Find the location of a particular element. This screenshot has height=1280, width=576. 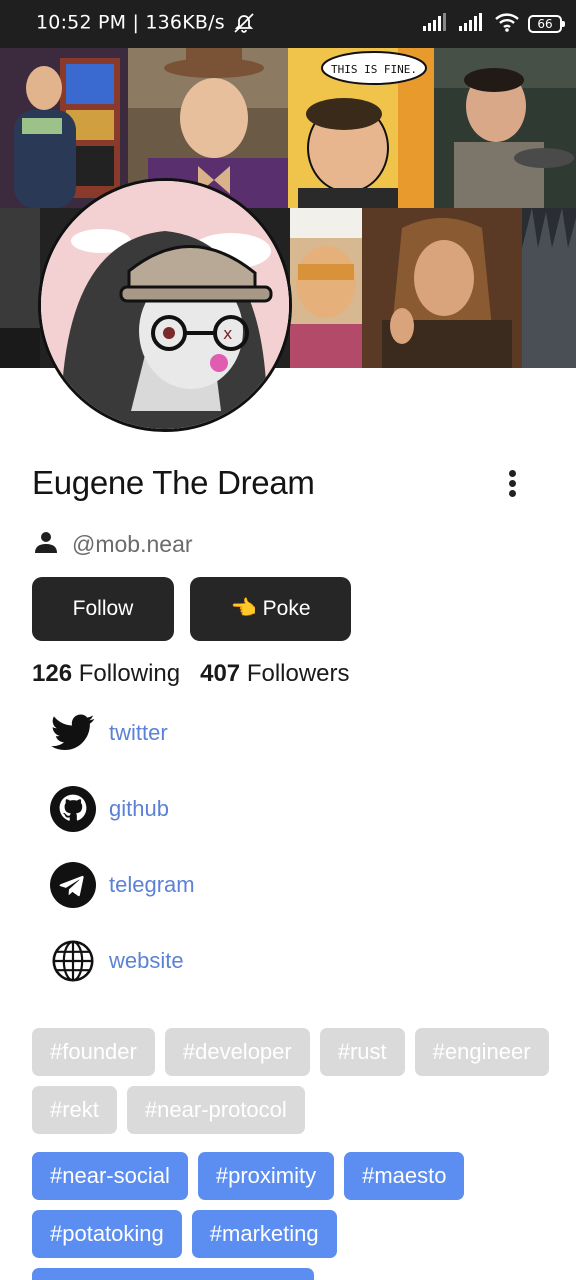

tag-chip: #potatoking is located at coordinates (107, 1234).